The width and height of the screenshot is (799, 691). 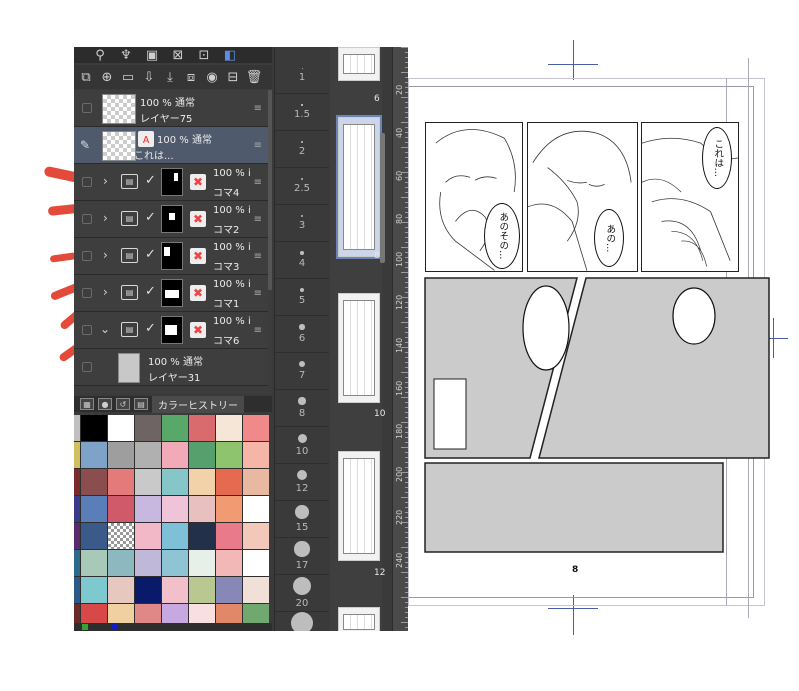 I want to click on brush-size-option: 15, so click(x=302, y=519).